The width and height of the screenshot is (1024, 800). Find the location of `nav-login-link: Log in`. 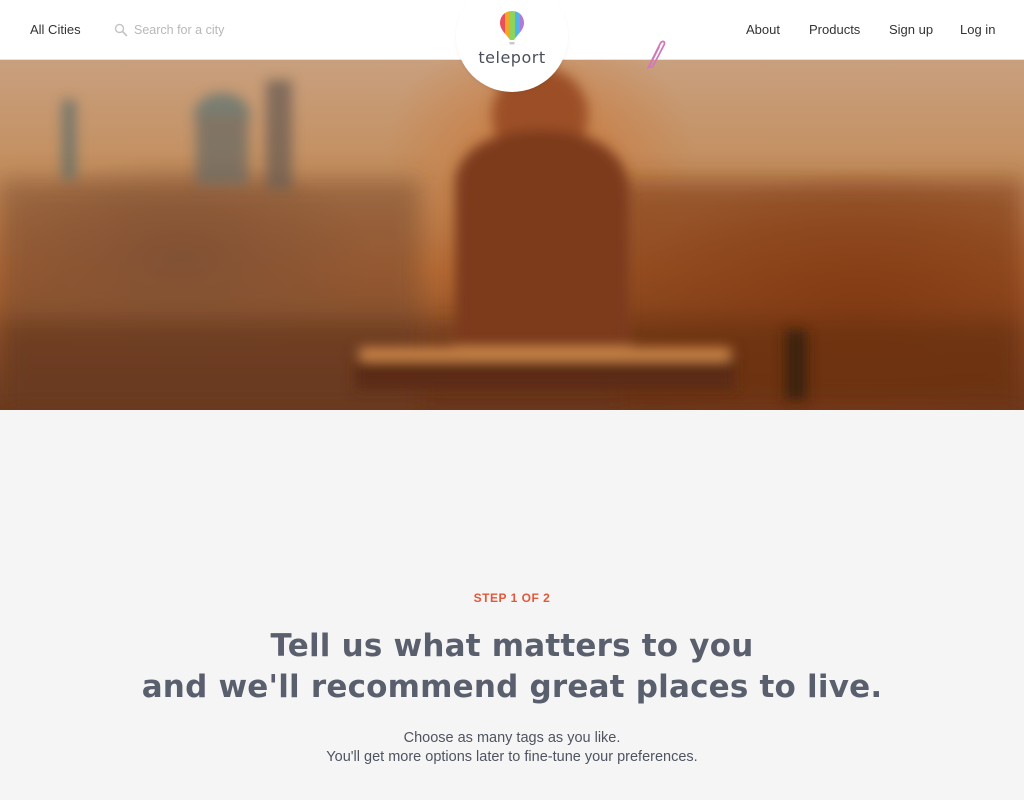

nav-login-link: Log in is located at coordinates (977, 29).